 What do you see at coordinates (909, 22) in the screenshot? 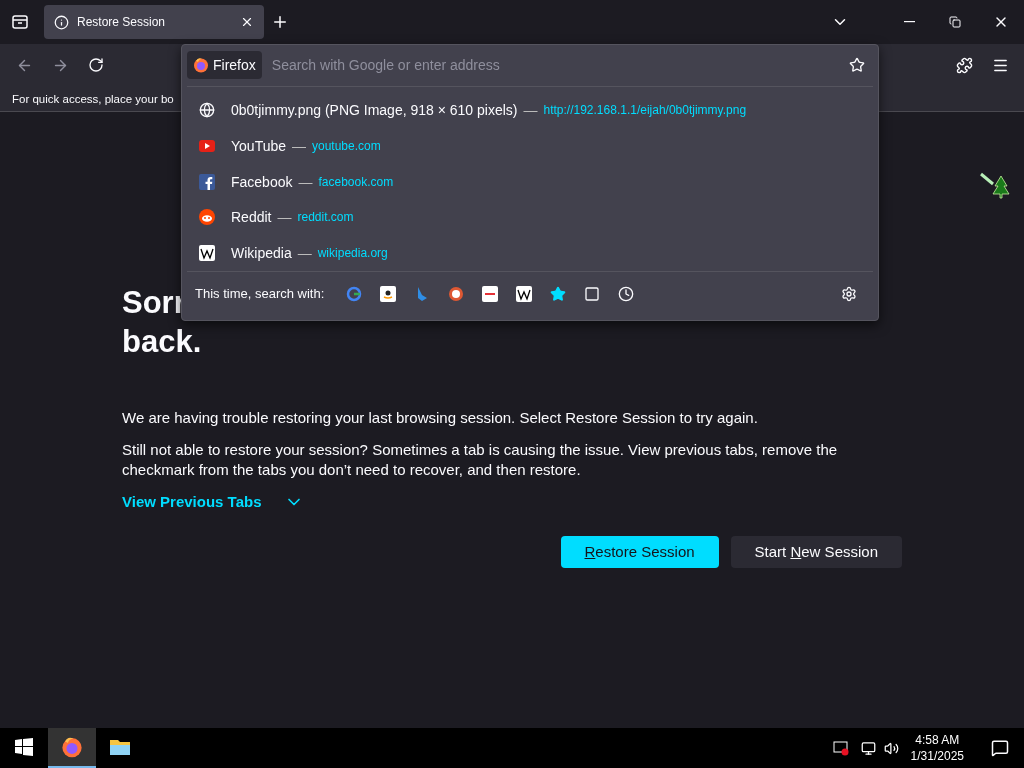
I see `minimize-icon` at bounding box center [909, 22].